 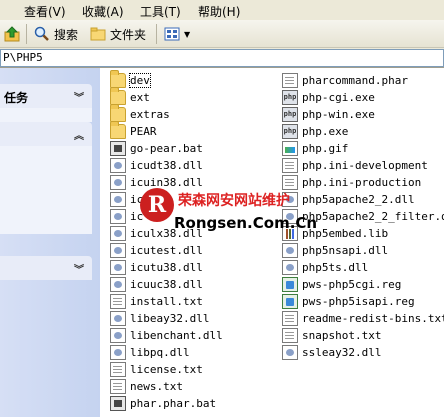 I want to click on file-item: go-pear.bat, so click(x=156, y=148).